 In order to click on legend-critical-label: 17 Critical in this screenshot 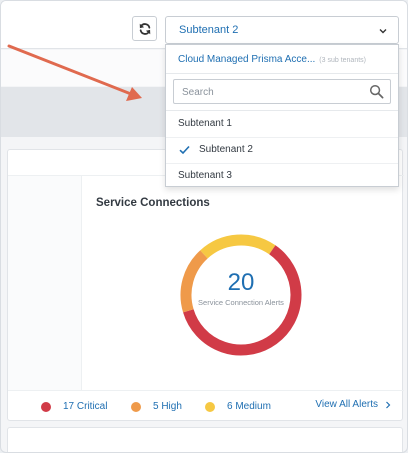, I will do `click(85, 406)`.